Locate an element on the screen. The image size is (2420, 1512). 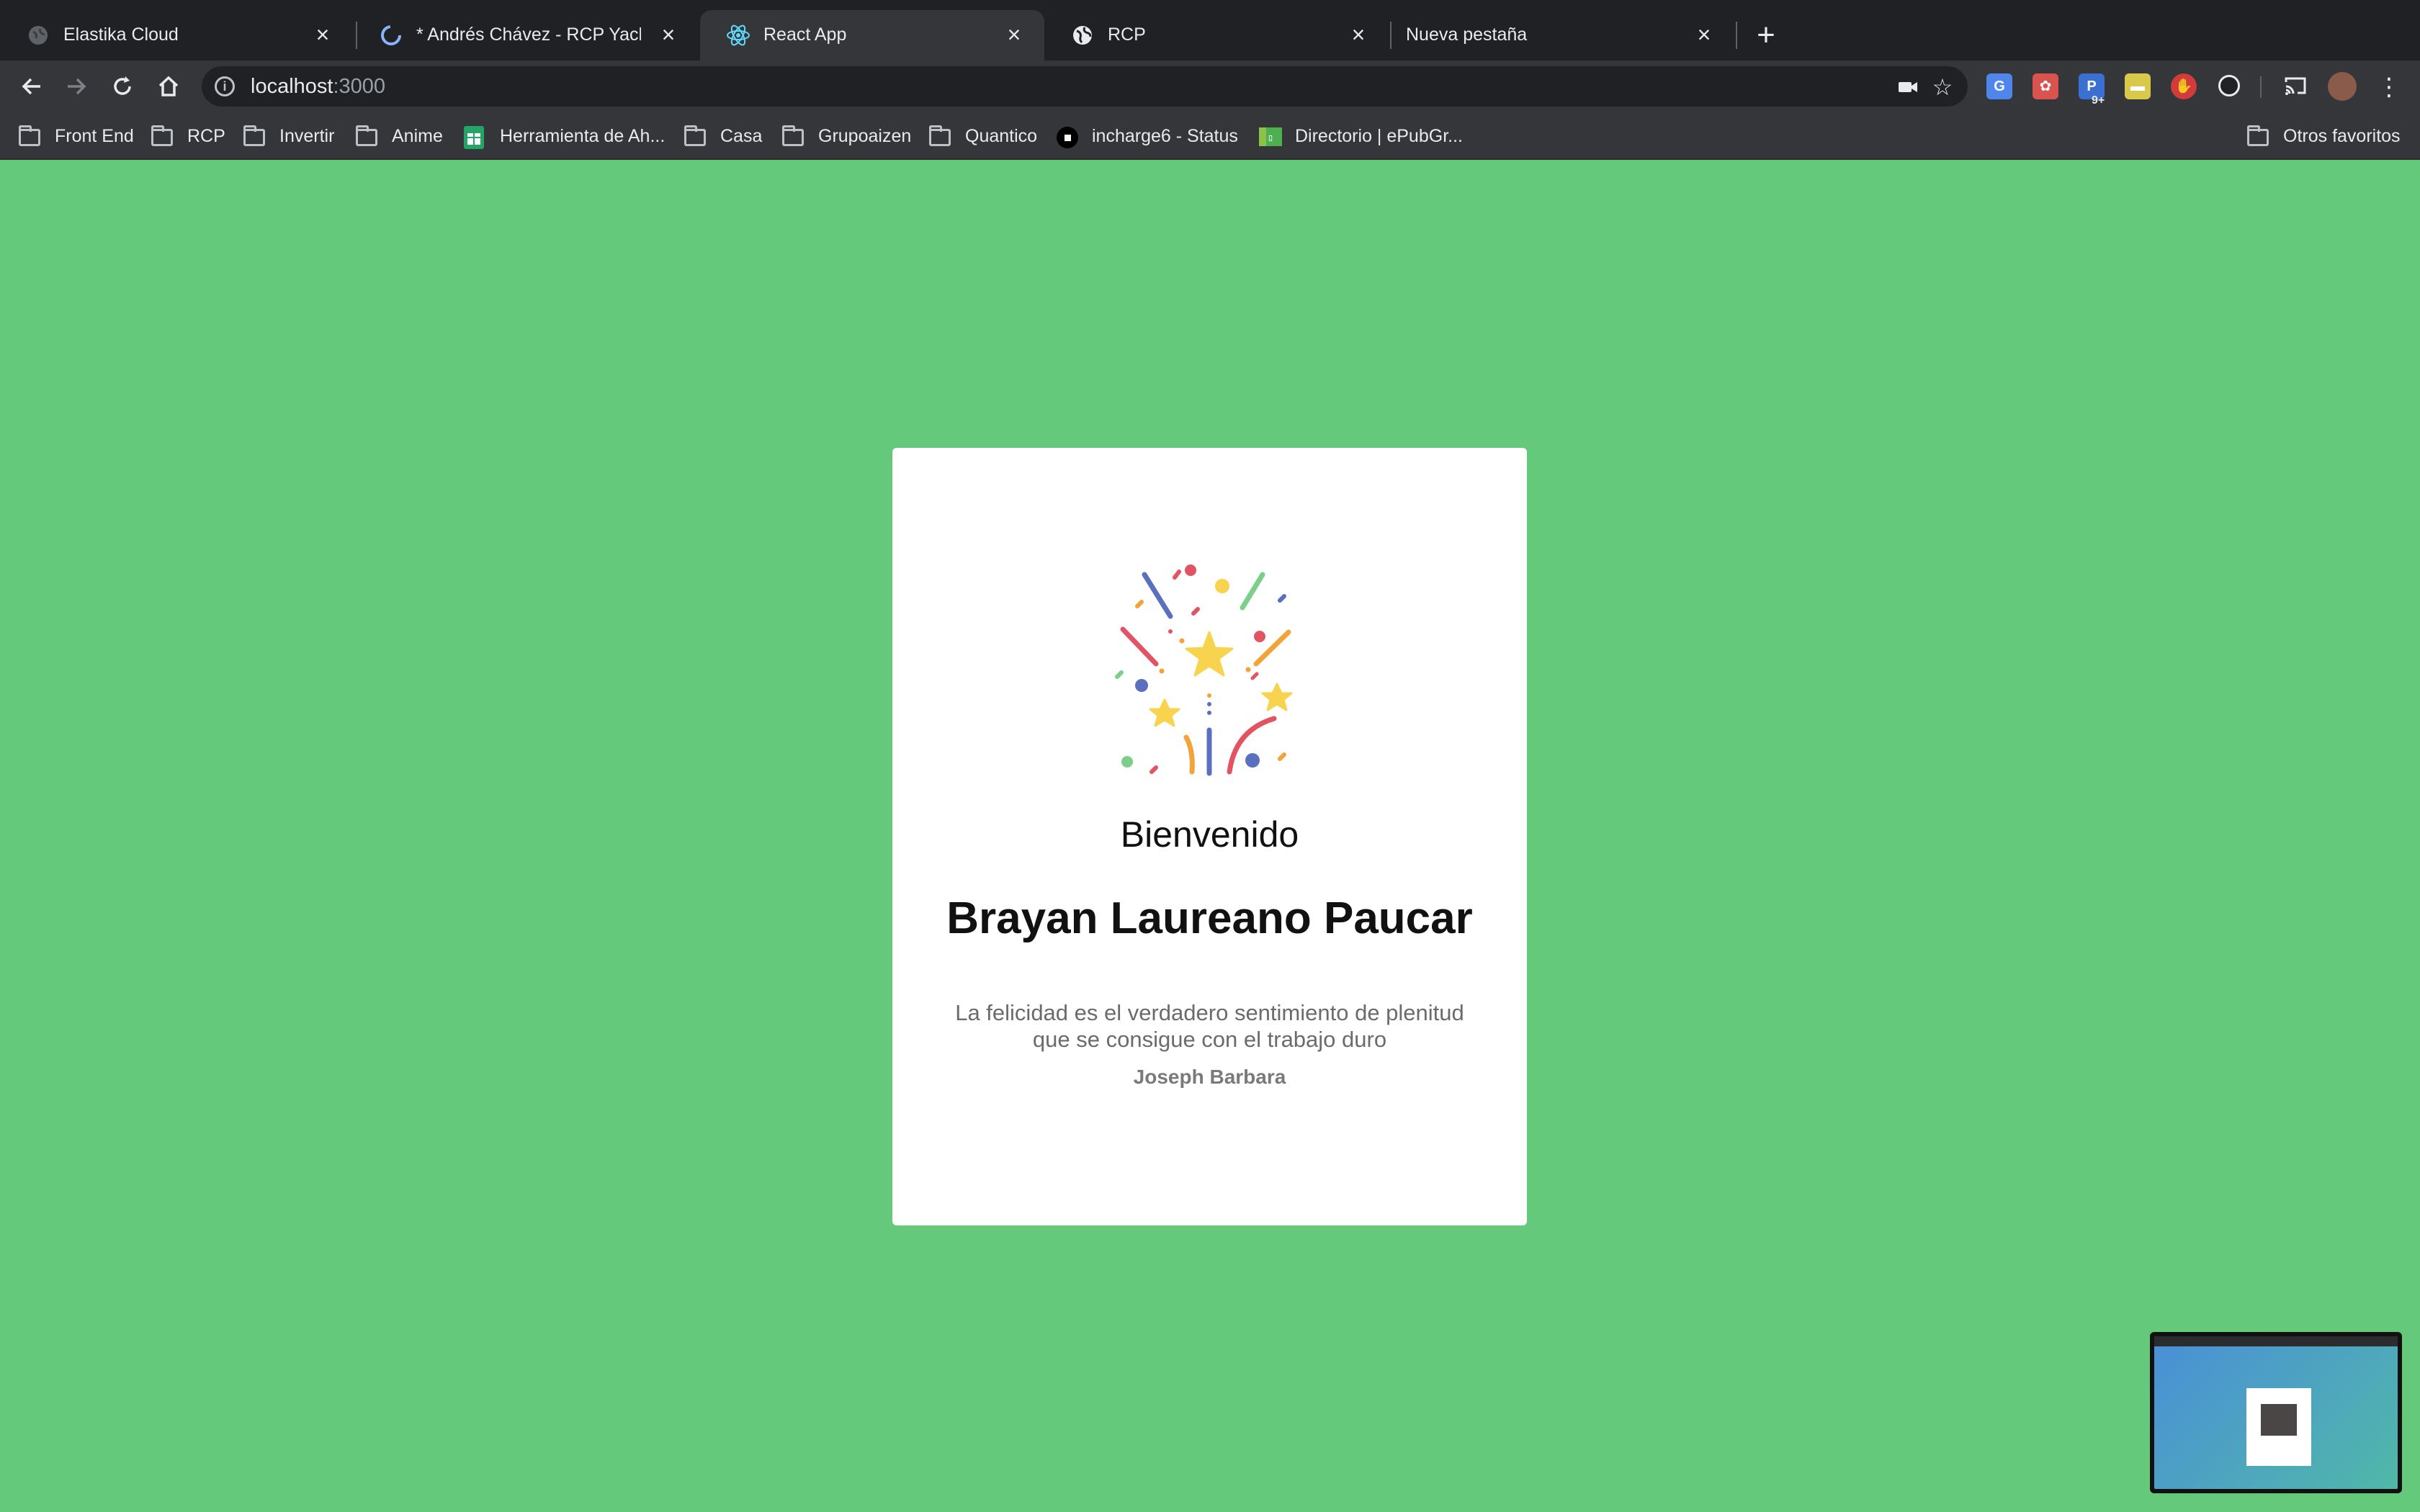
forward-arrow-icon is located at coordinates (76, 86).